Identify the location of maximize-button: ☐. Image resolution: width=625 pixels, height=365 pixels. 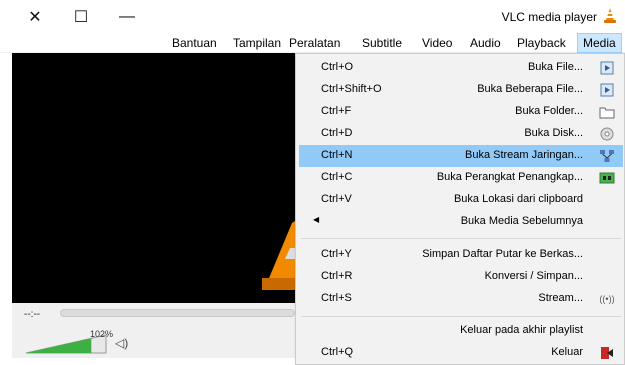
(81, 16).